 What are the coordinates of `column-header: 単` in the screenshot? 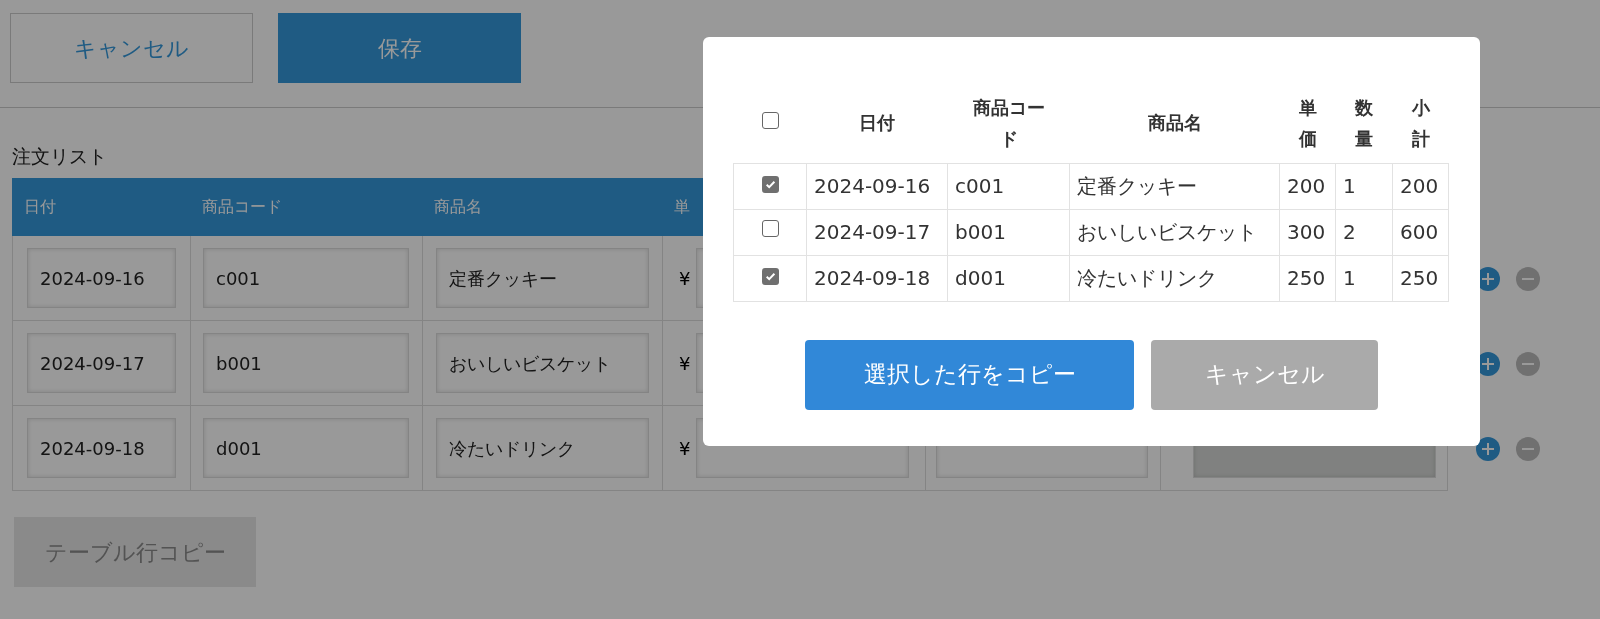 It's located at (682, 206).